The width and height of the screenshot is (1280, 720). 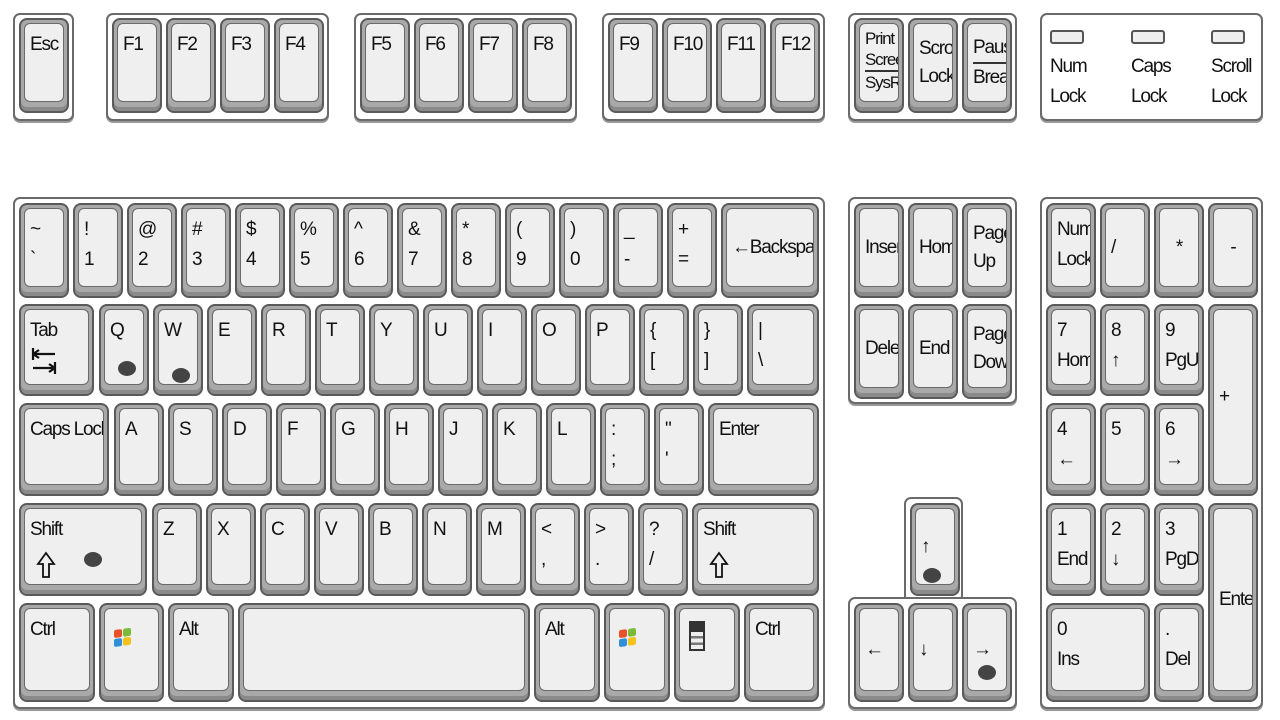 What do you see at coordinates (355, 449) in the screenshot?
I see `key-g: G` at bounding box center [355, 449].